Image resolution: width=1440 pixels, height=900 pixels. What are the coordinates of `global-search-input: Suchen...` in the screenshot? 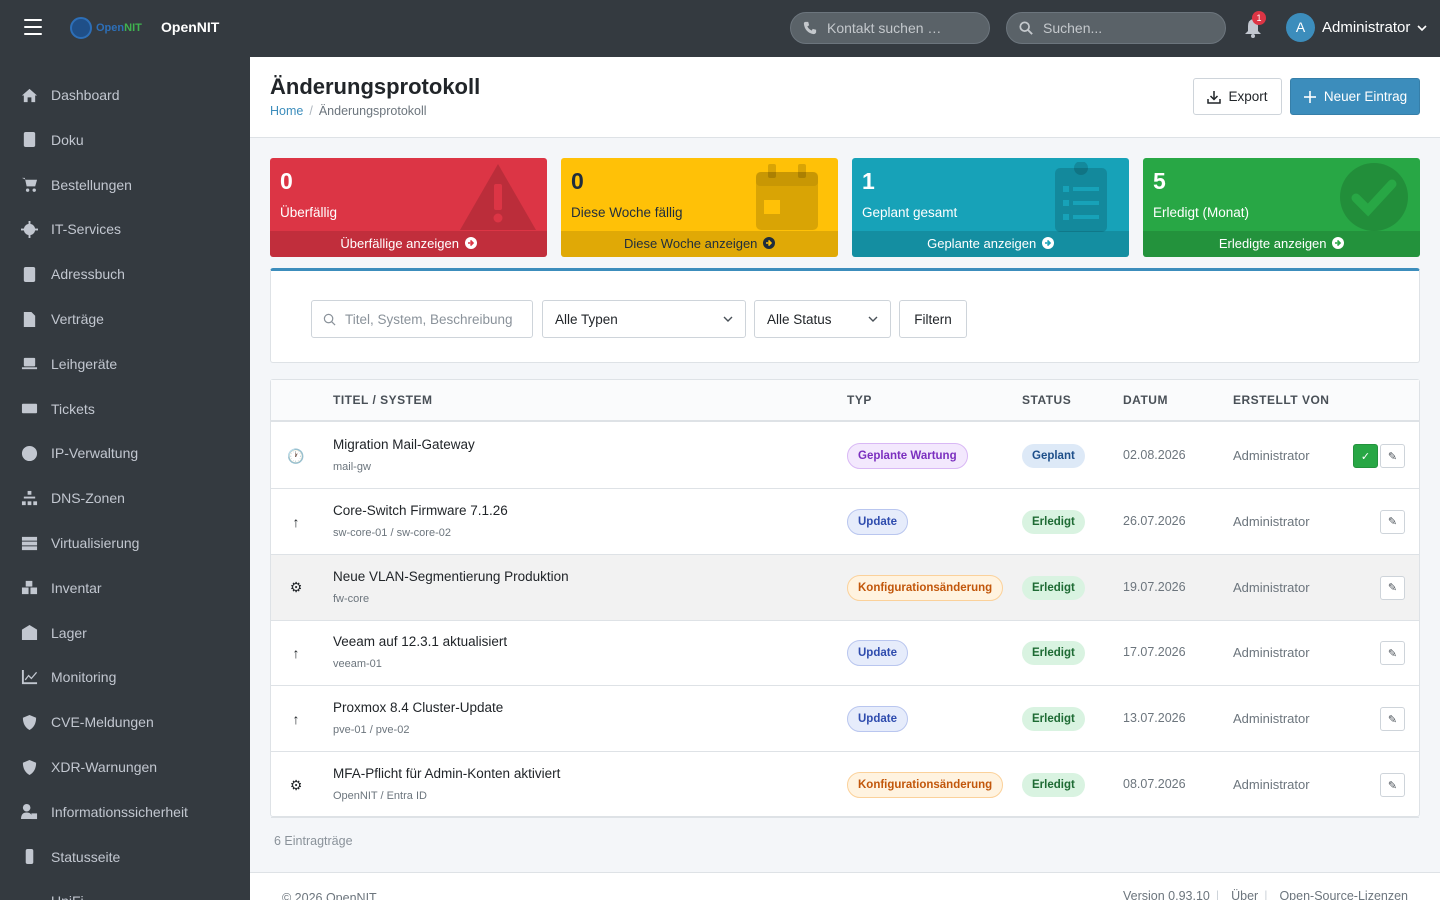 It's located at (1116, 28).